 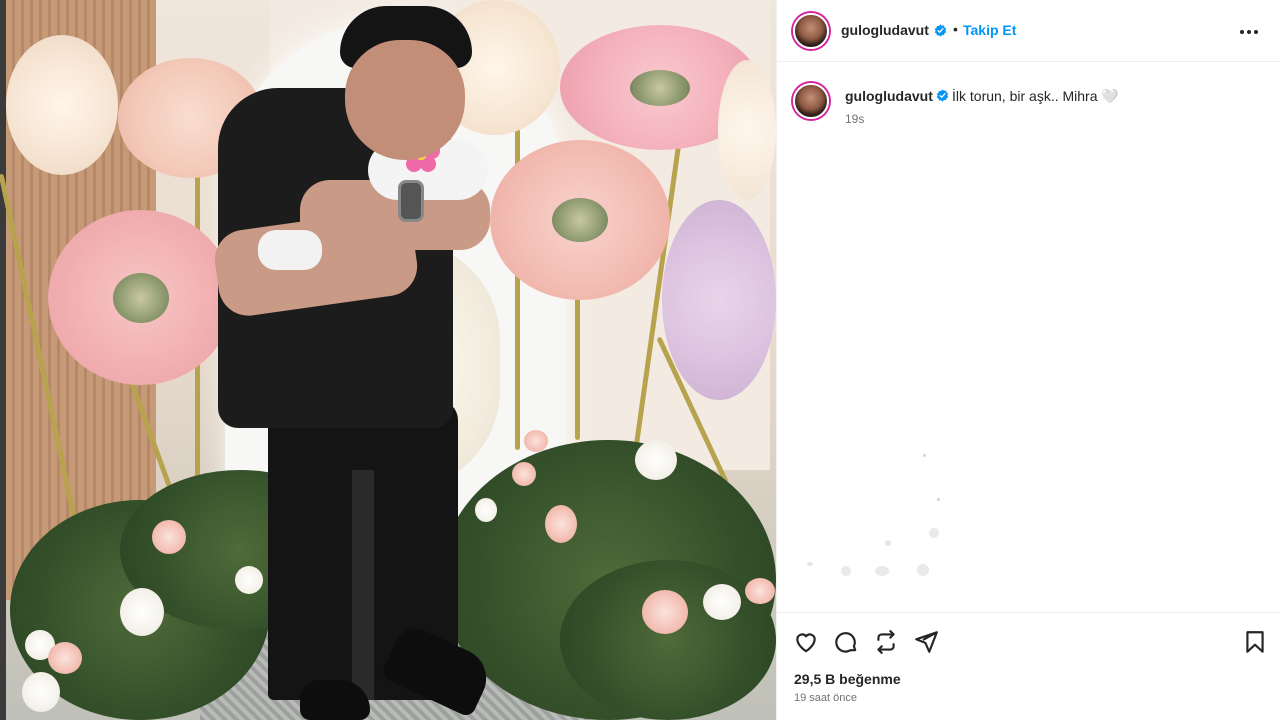 What do you see at coordinates (825, 698) in the screenshot?
I see `post-timestamp: 19 saat önce` at bounding box center [825, 698].